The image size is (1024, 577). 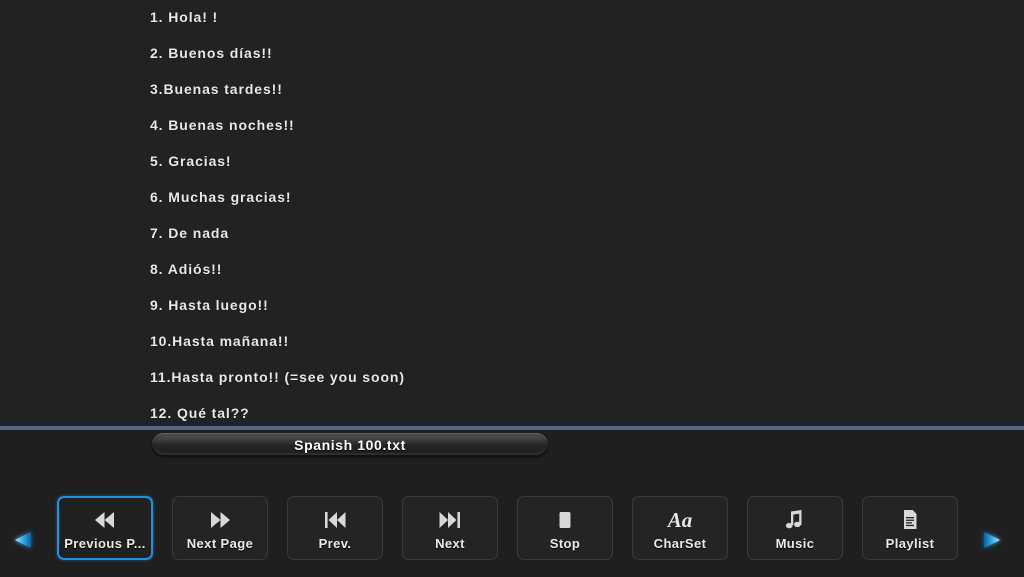 I want to click on music-note-icon, so click(x=795, y=520).